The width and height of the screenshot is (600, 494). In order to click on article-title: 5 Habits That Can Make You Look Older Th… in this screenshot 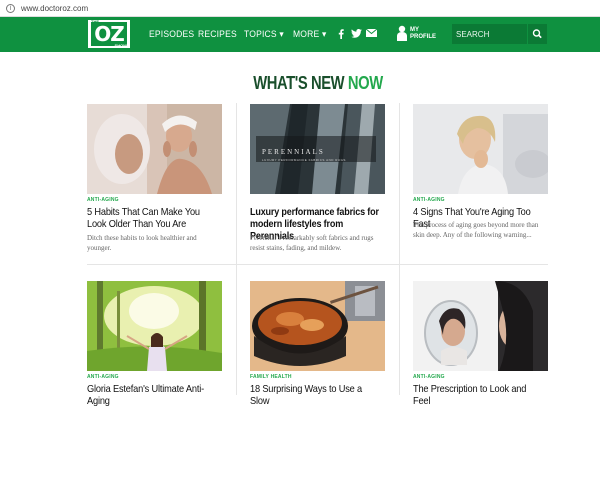, I will do `click(153, 218)`.